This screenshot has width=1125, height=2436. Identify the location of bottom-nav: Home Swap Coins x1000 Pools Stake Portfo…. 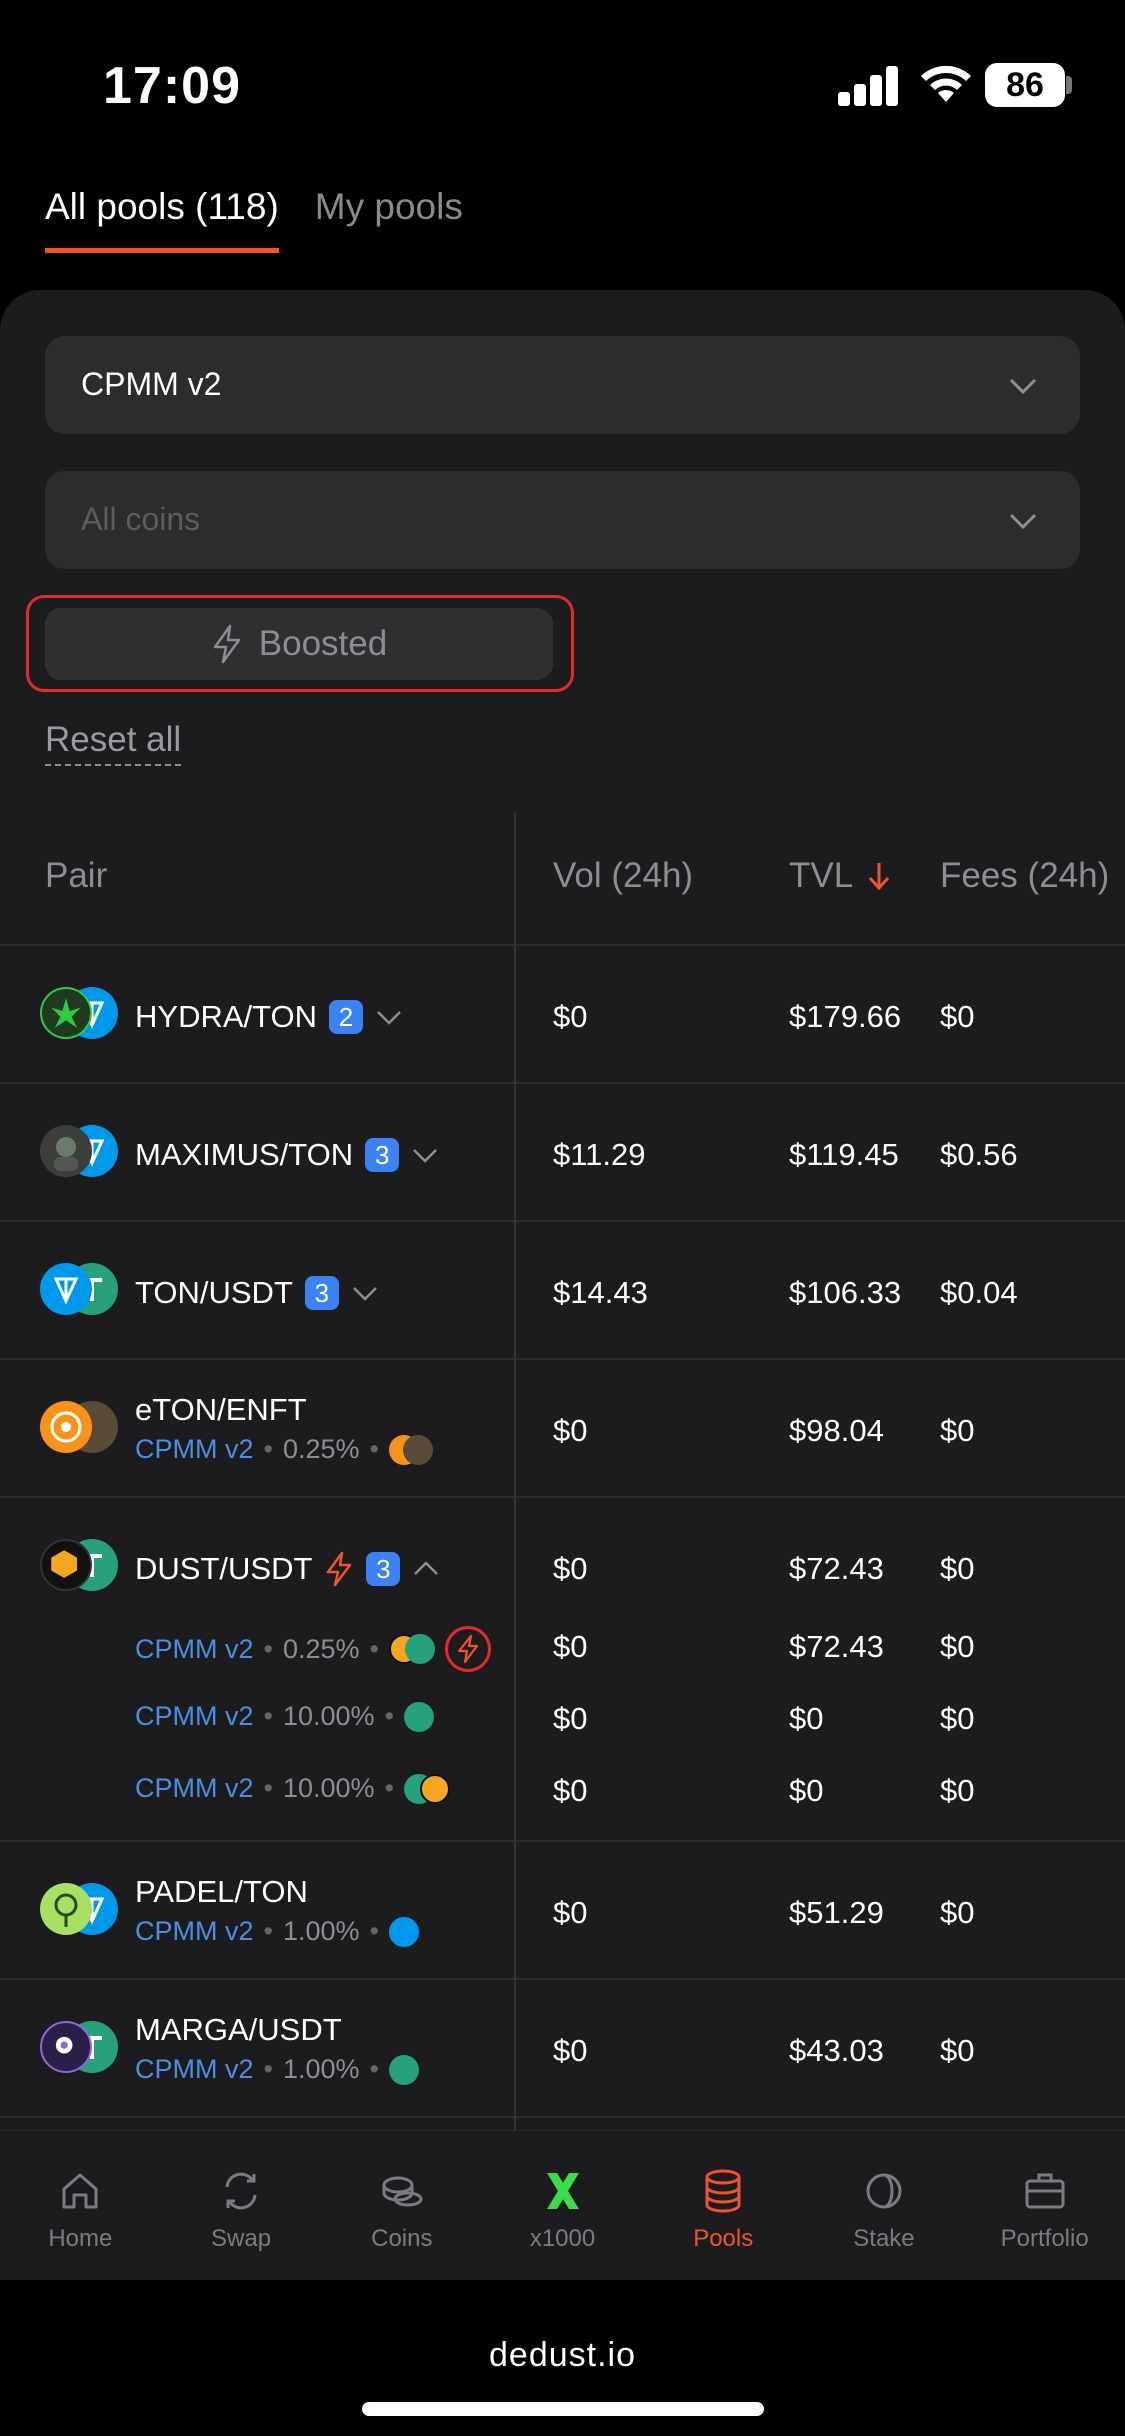
(562, 2205).